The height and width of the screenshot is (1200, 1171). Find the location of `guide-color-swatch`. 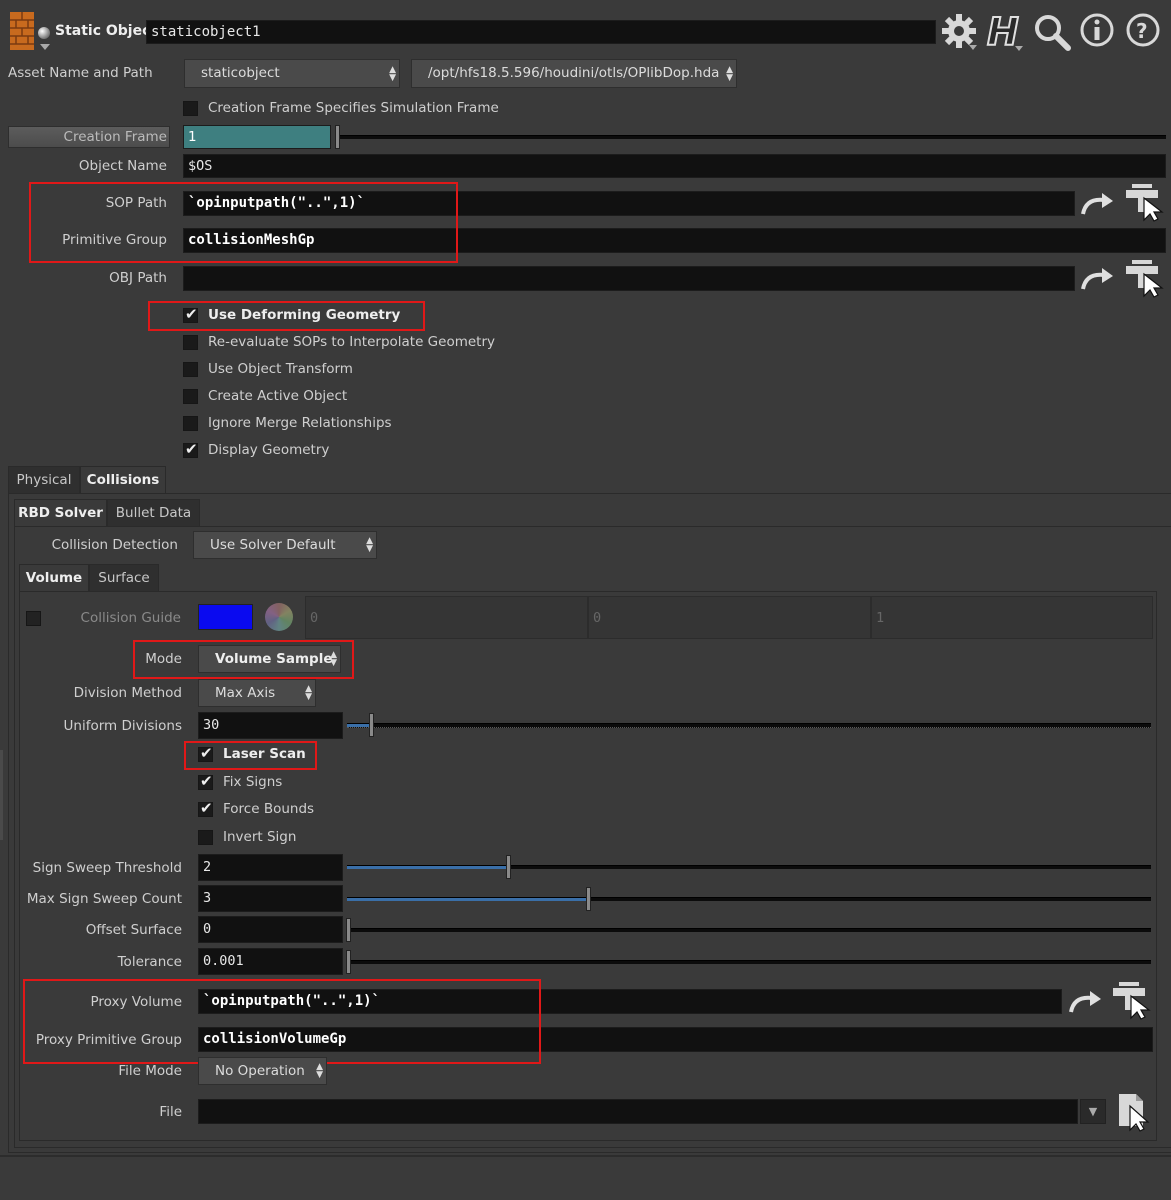

guide-color-swatch is located at coordinates (225, 617).